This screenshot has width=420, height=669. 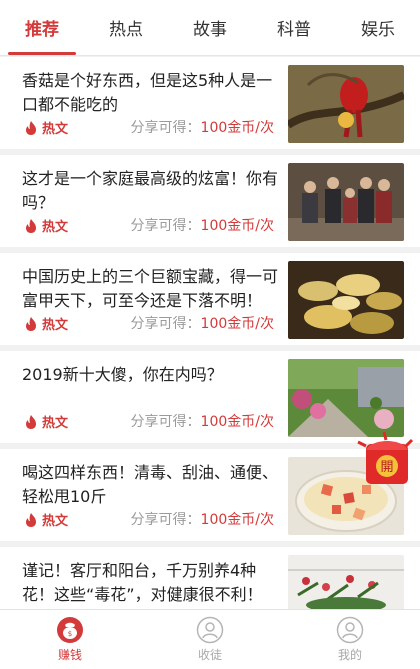 What do you see at coordinates (42, 27) in the screenshot?
I see `tab-recommend: 推荐` at bounding box center [42, 27].